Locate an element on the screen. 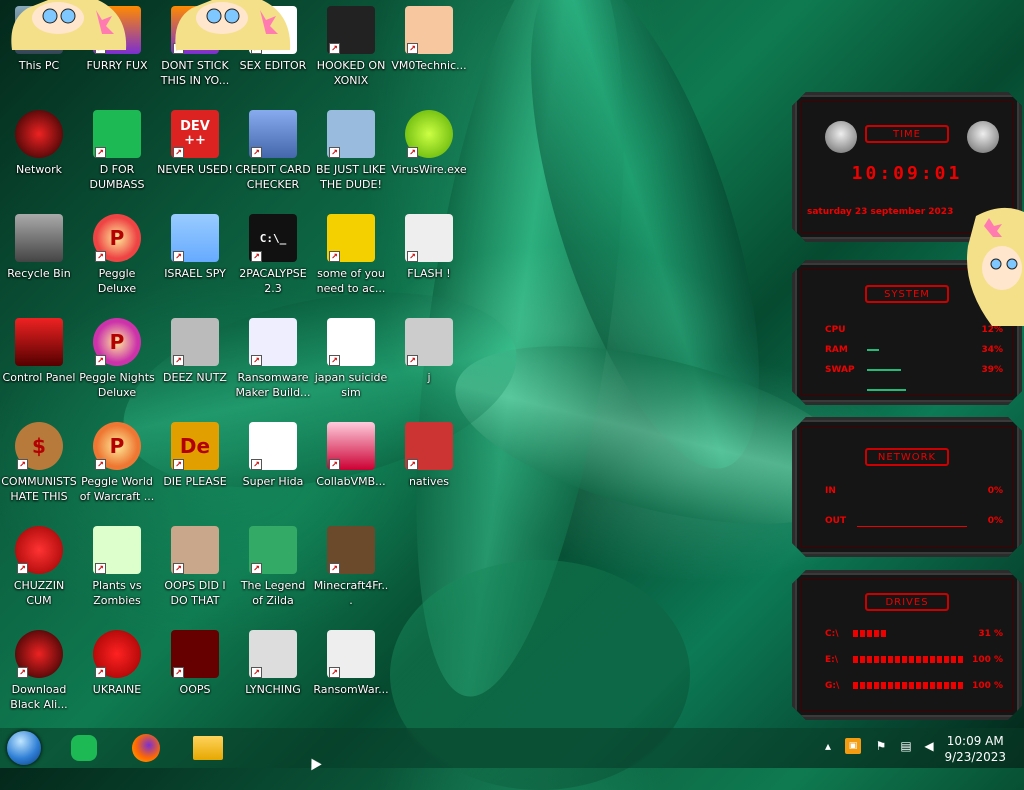  desktop-icon: ↗ UKRAINE is located at coordinates (117, 676).